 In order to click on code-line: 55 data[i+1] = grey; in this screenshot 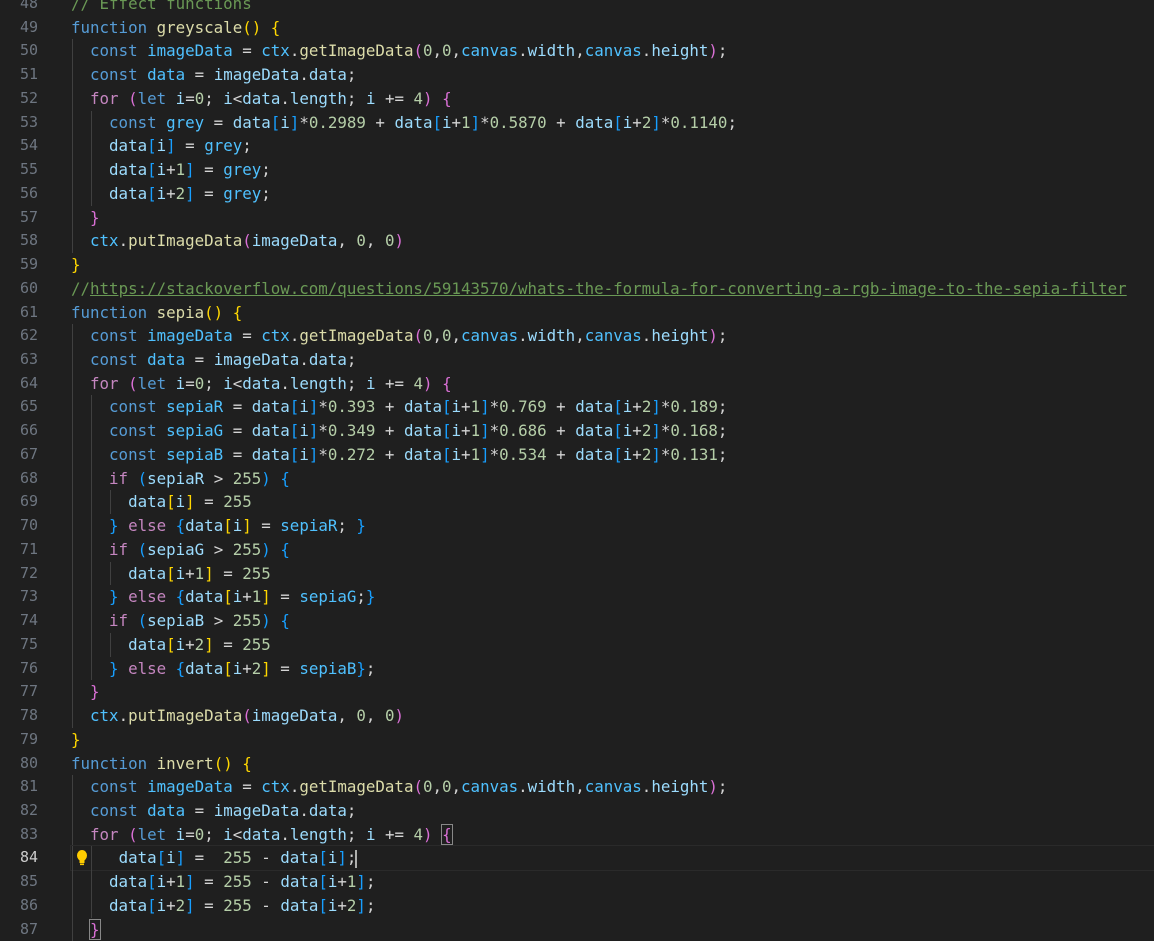, I will do `click(577, 170)`.